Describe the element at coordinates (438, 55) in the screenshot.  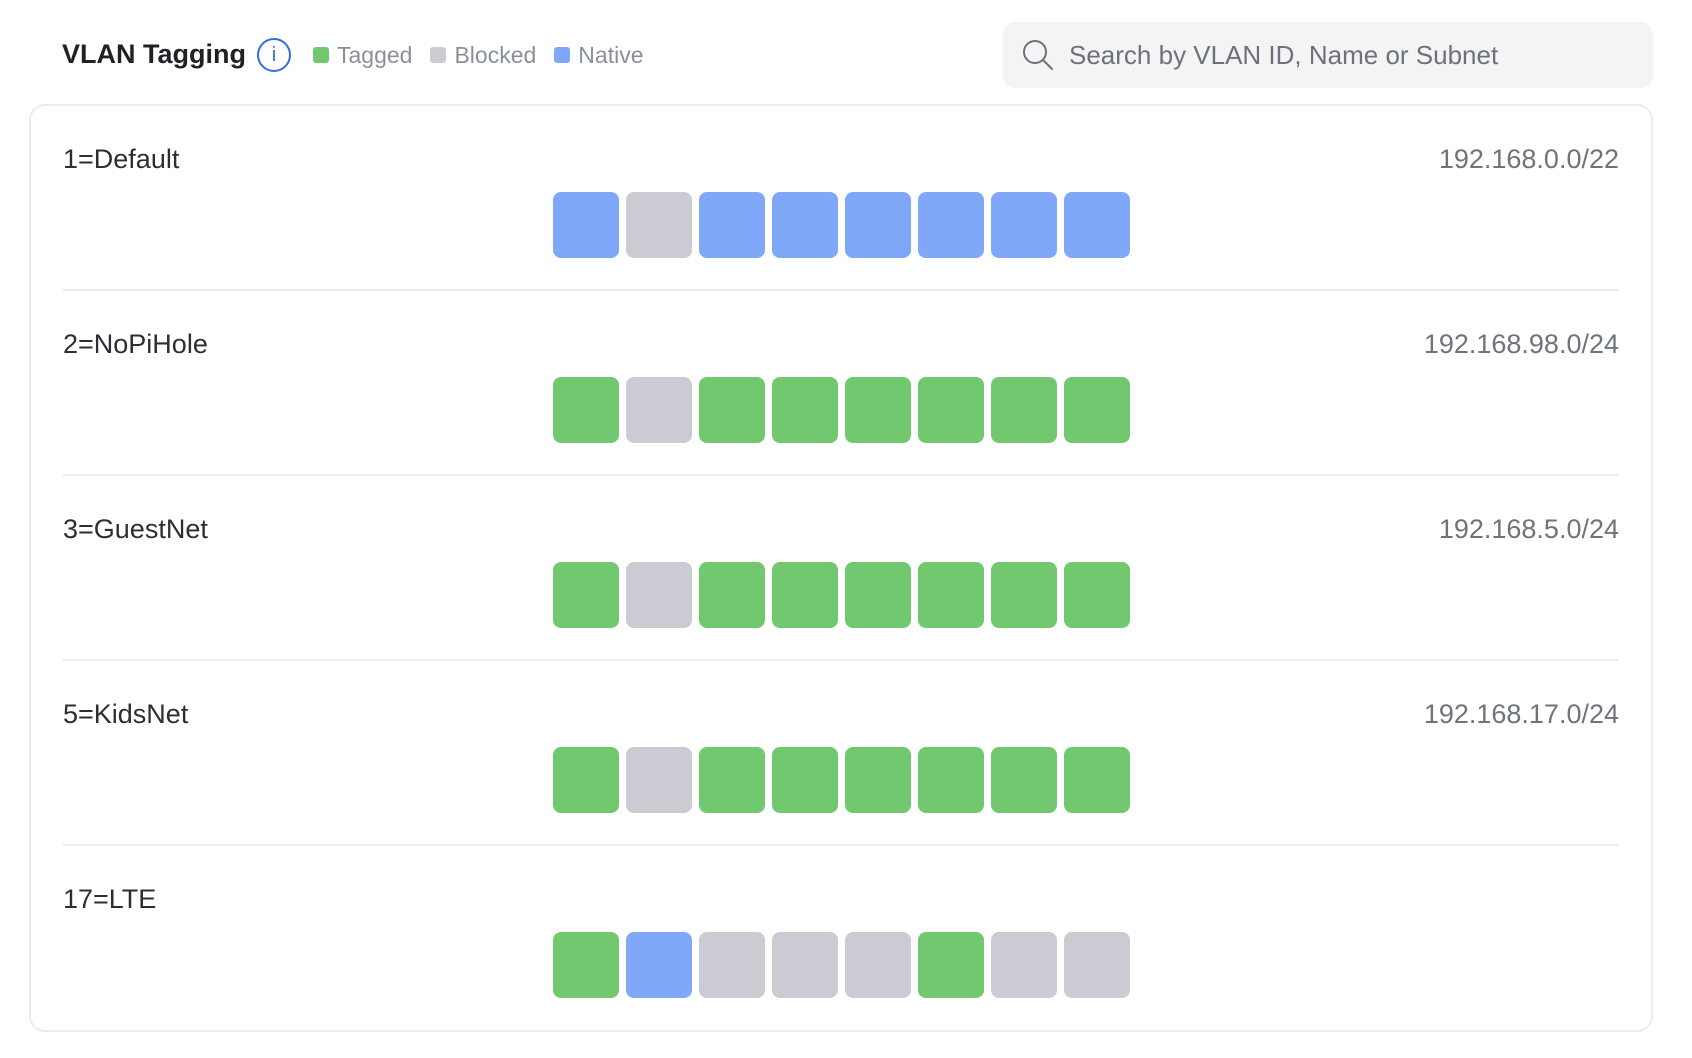
I see `blocked-swatch-icon` at that location.